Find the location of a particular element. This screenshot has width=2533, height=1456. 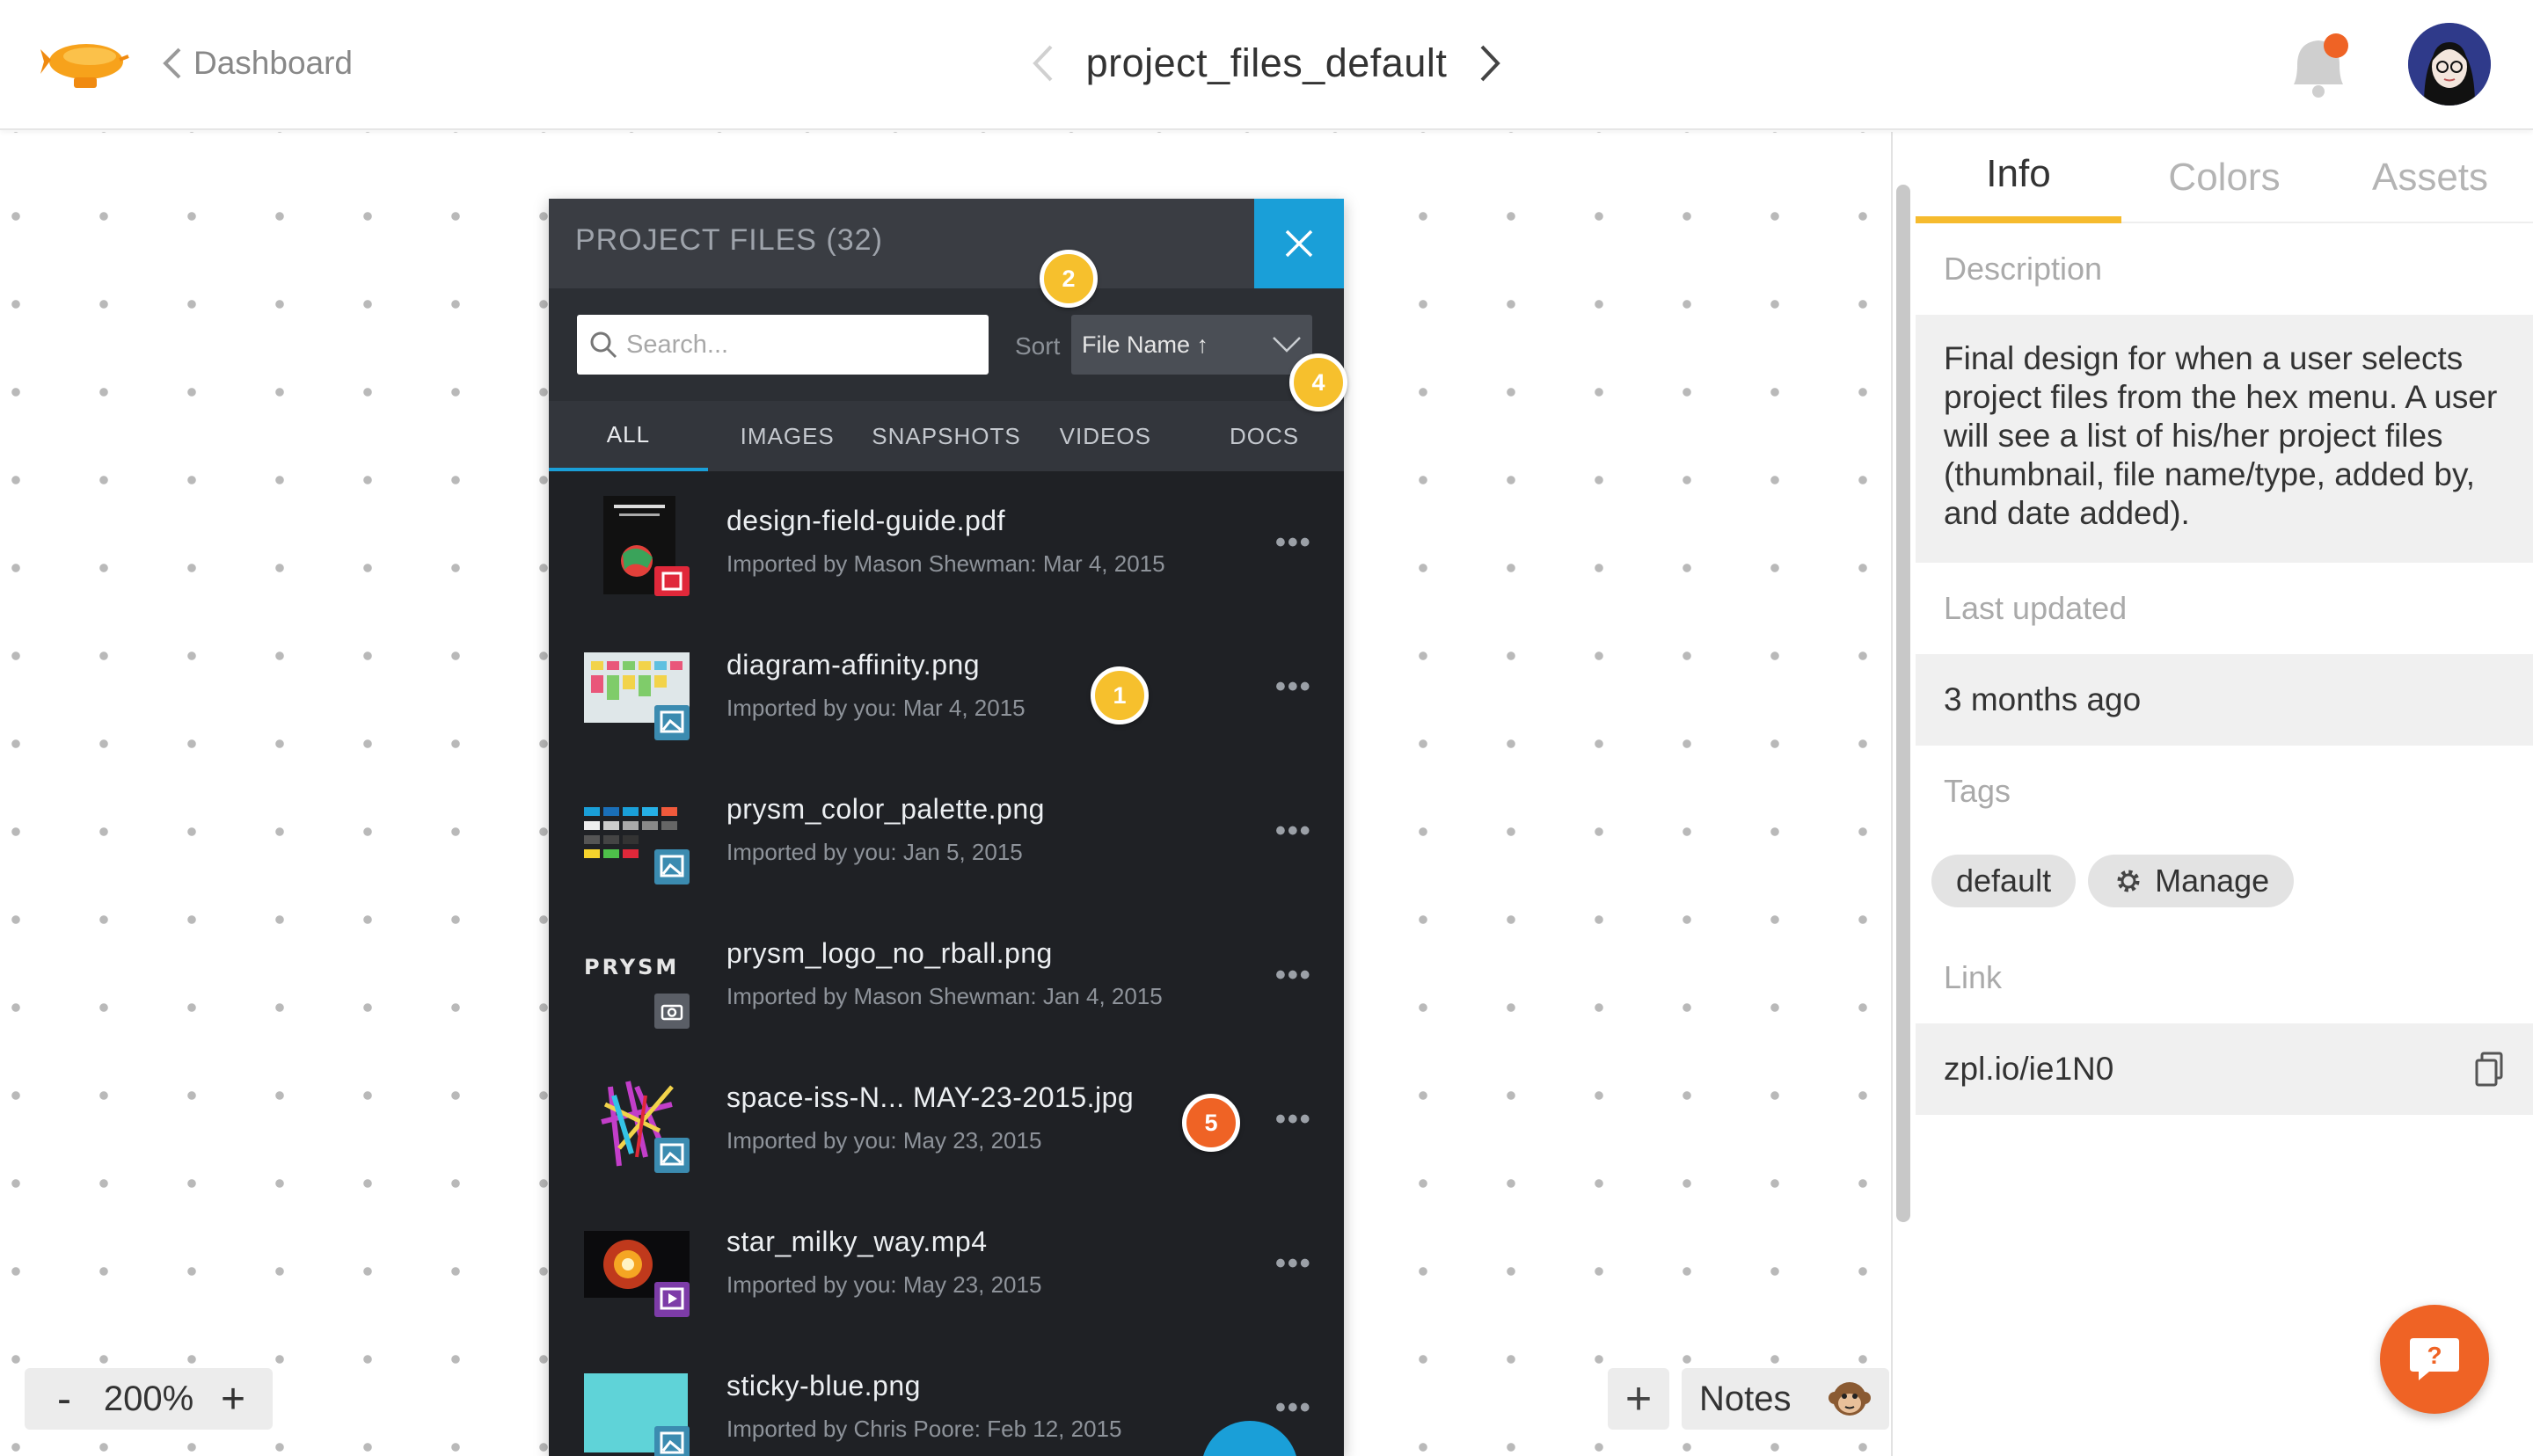

file-meta: Imported by Chris Poore: Feb 12, 2015 is located at coordinates (924, 1429).